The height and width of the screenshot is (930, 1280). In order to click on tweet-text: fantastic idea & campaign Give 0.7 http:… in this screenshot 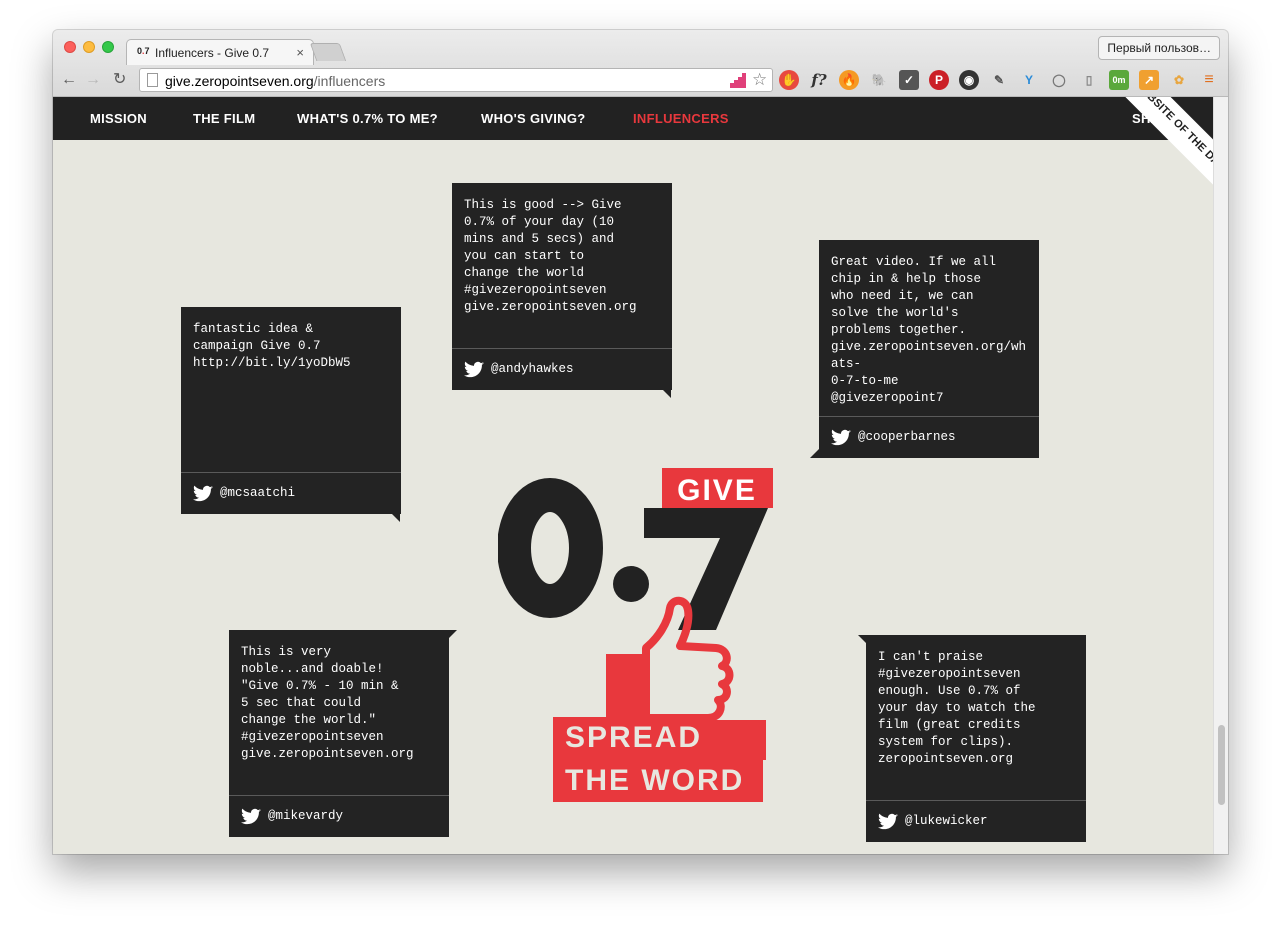, I will do `click(272, 346)`.